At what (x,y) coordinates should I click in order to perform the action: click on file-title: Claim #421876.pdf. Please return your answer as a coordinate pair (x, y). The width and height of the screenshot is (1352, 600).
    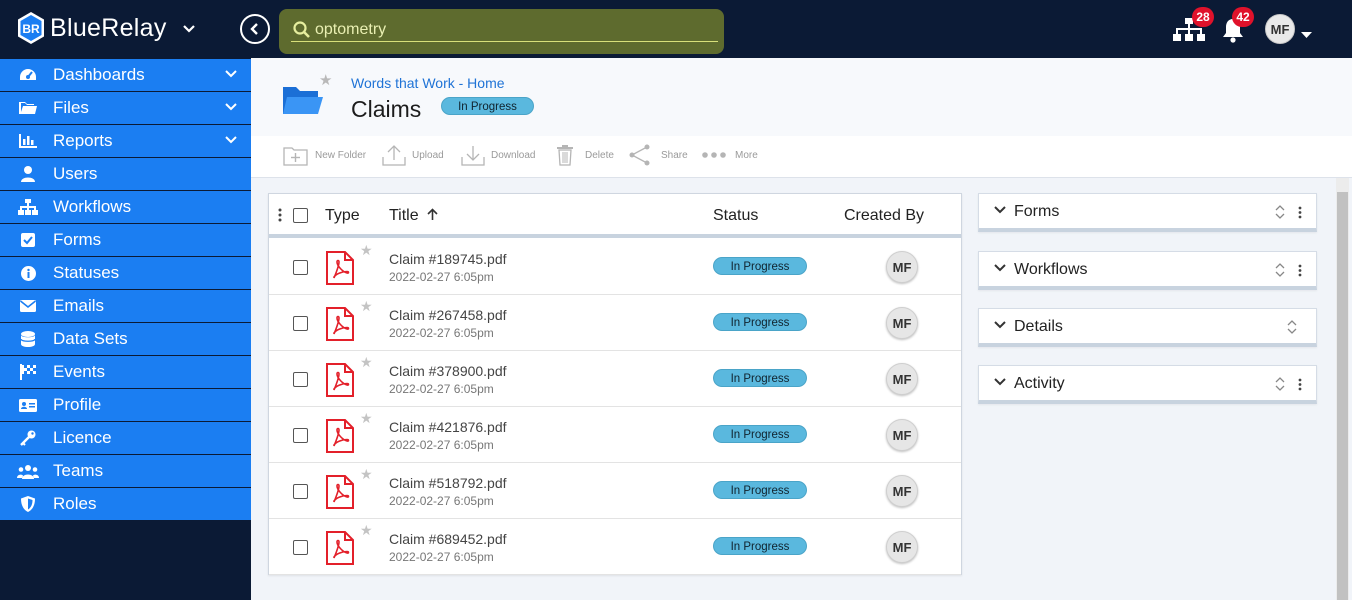
    Looking at the image, I should click on (448, 427).